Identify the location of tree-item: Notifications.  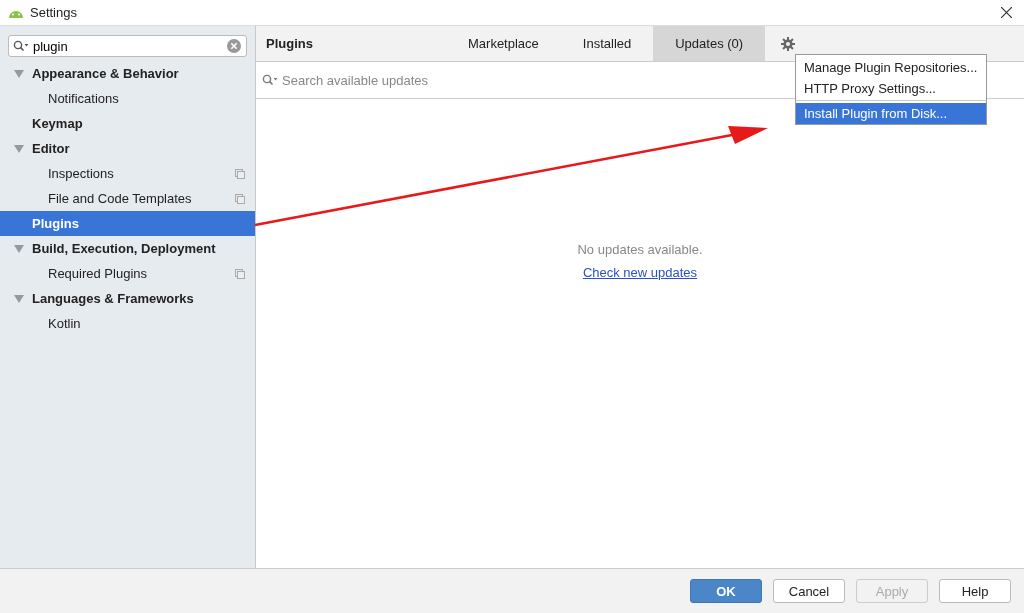
(127, 98).